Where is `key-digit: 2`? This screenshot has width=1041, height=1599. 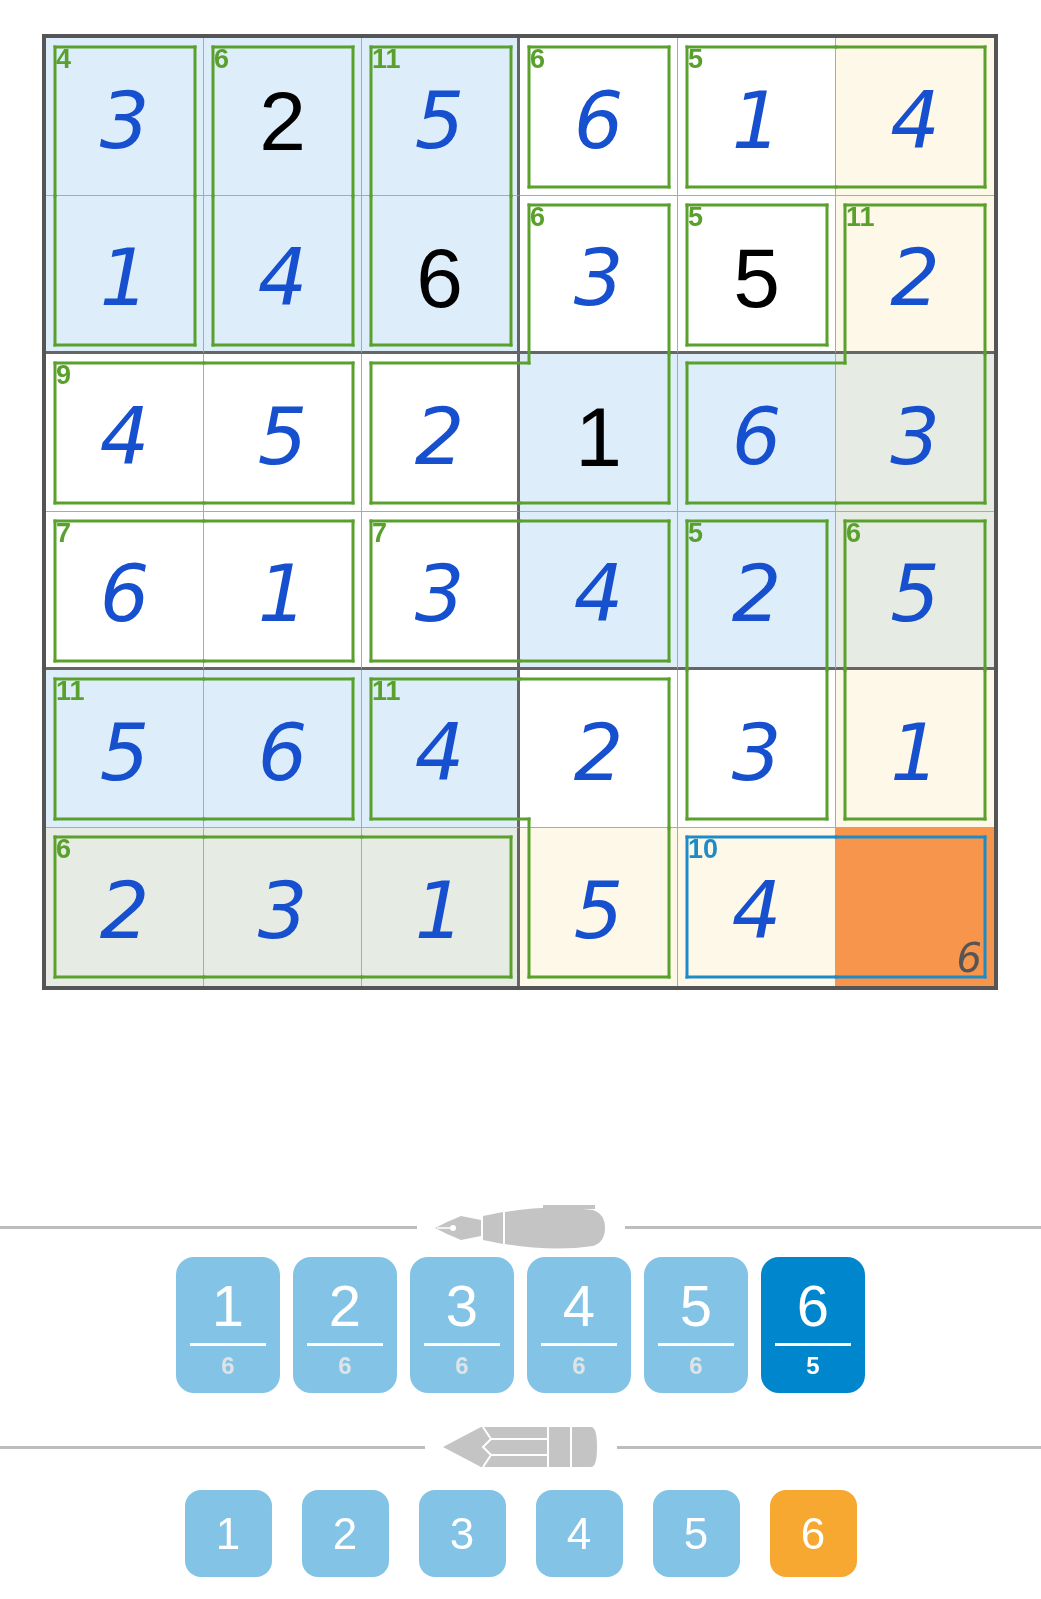
key-digit: 2 is located at coordinates (345, 1306).